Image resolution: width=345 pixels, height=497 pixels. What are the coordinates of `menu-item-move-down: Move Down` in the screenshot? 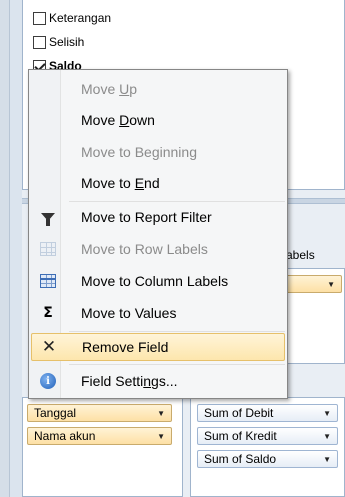 It's located at (158, 120).